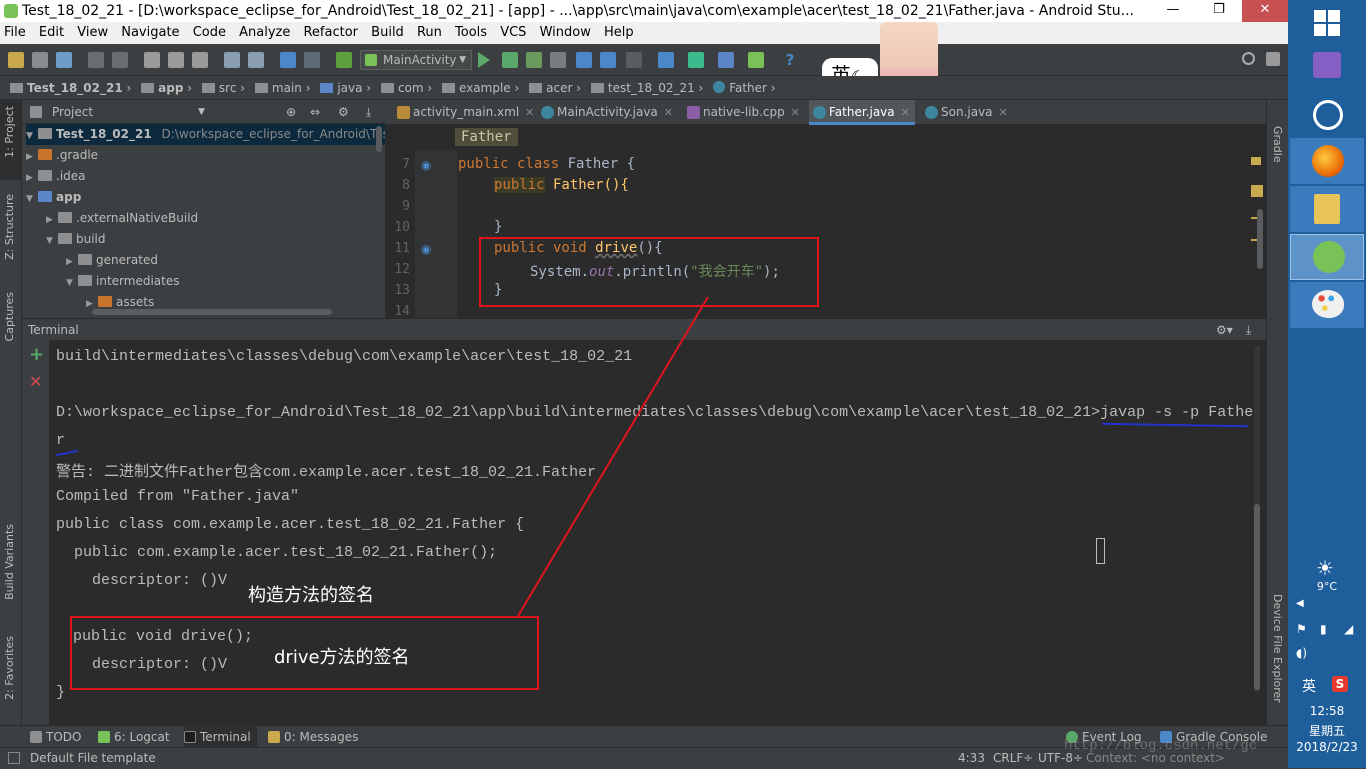 The height and width of the screenshot is (769, 1366). I want to click on menu-help: Help, so click(619, 32).